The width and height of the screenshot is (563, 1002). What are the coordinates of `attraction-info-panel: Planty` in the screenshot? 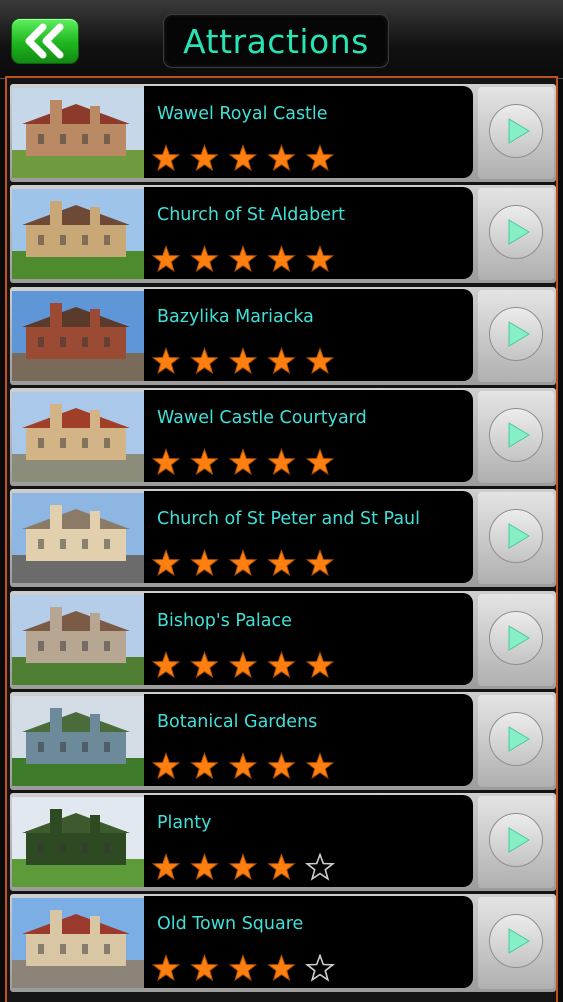 It's located at (308, 841).